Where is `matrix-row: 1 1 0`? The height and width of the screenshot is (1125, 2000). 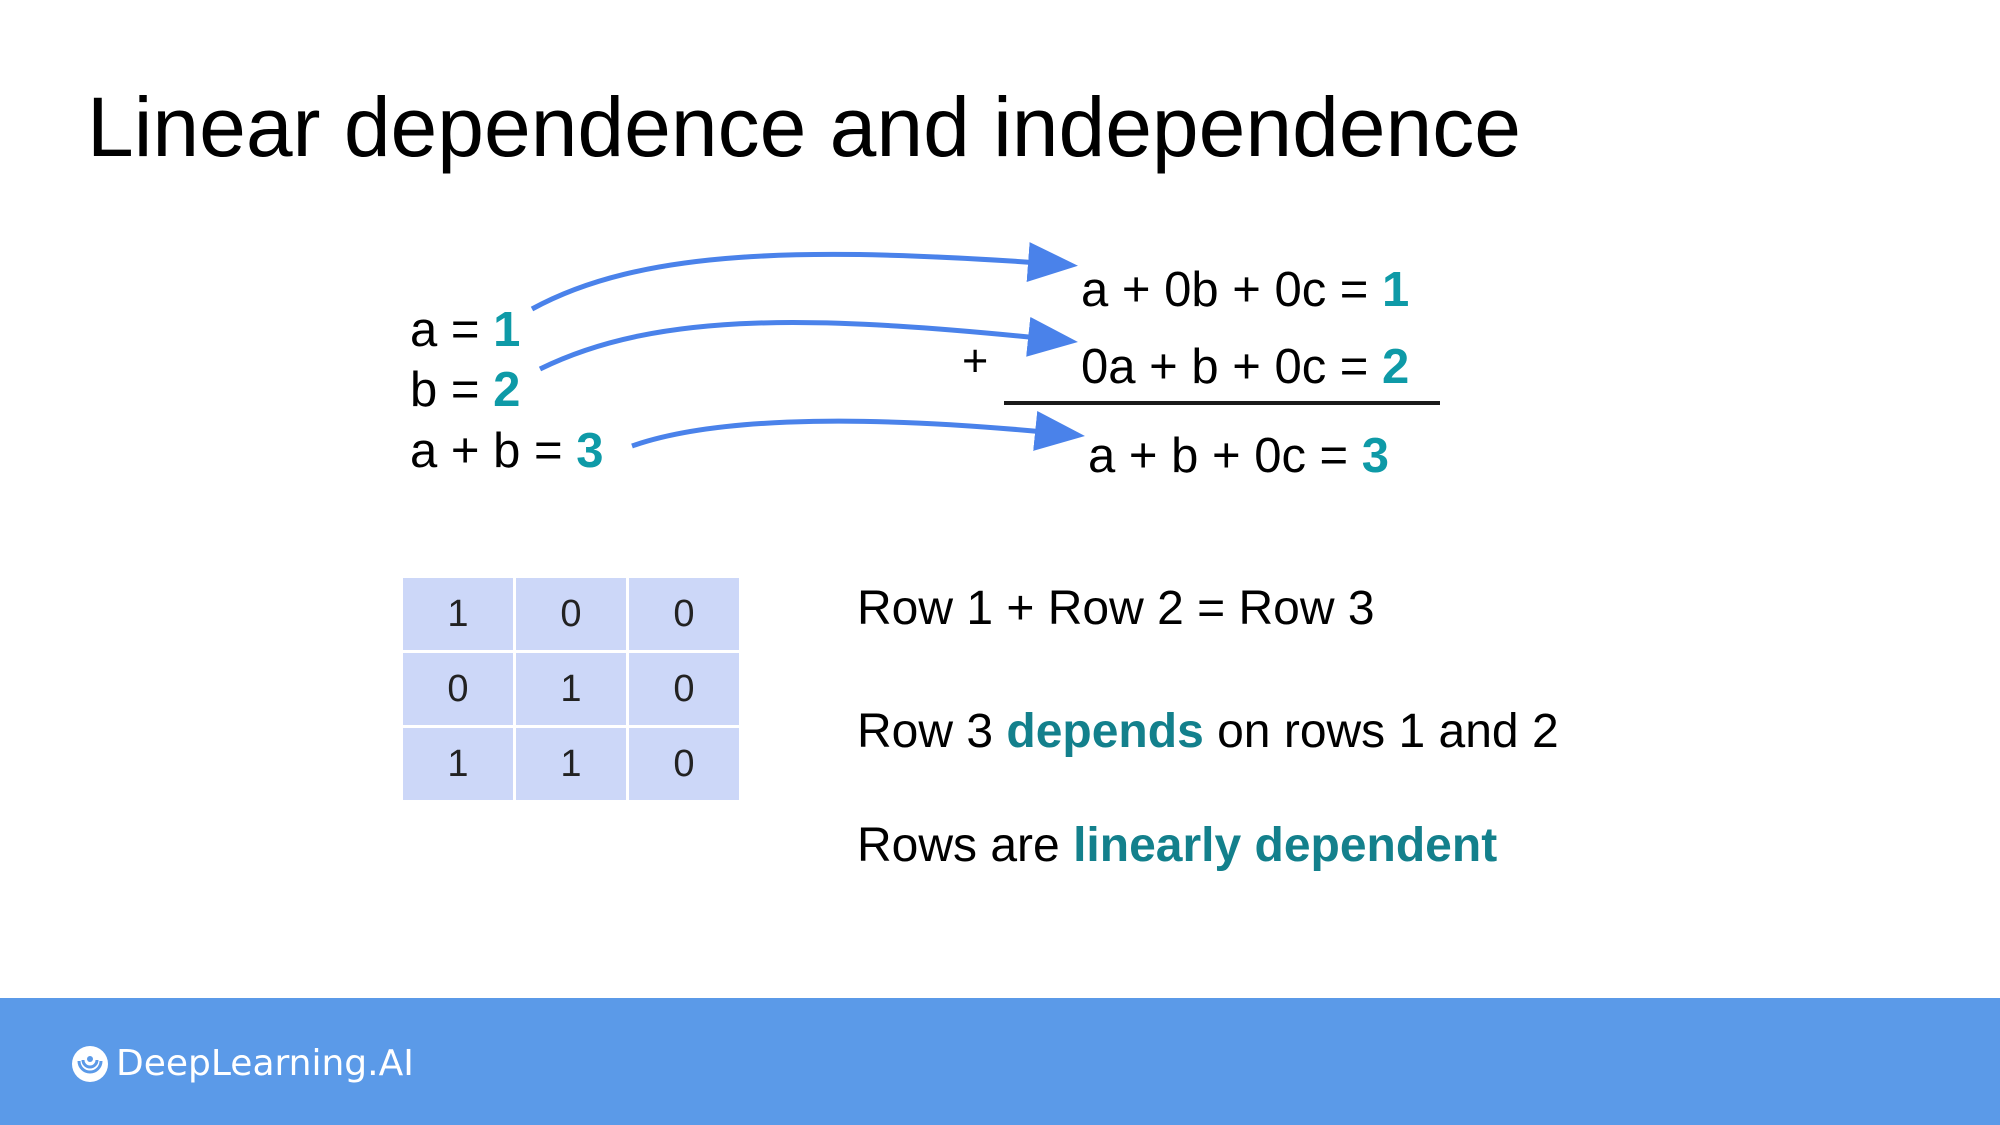
matrix-row: 1 1 0 is located at coordinates (571, 764).